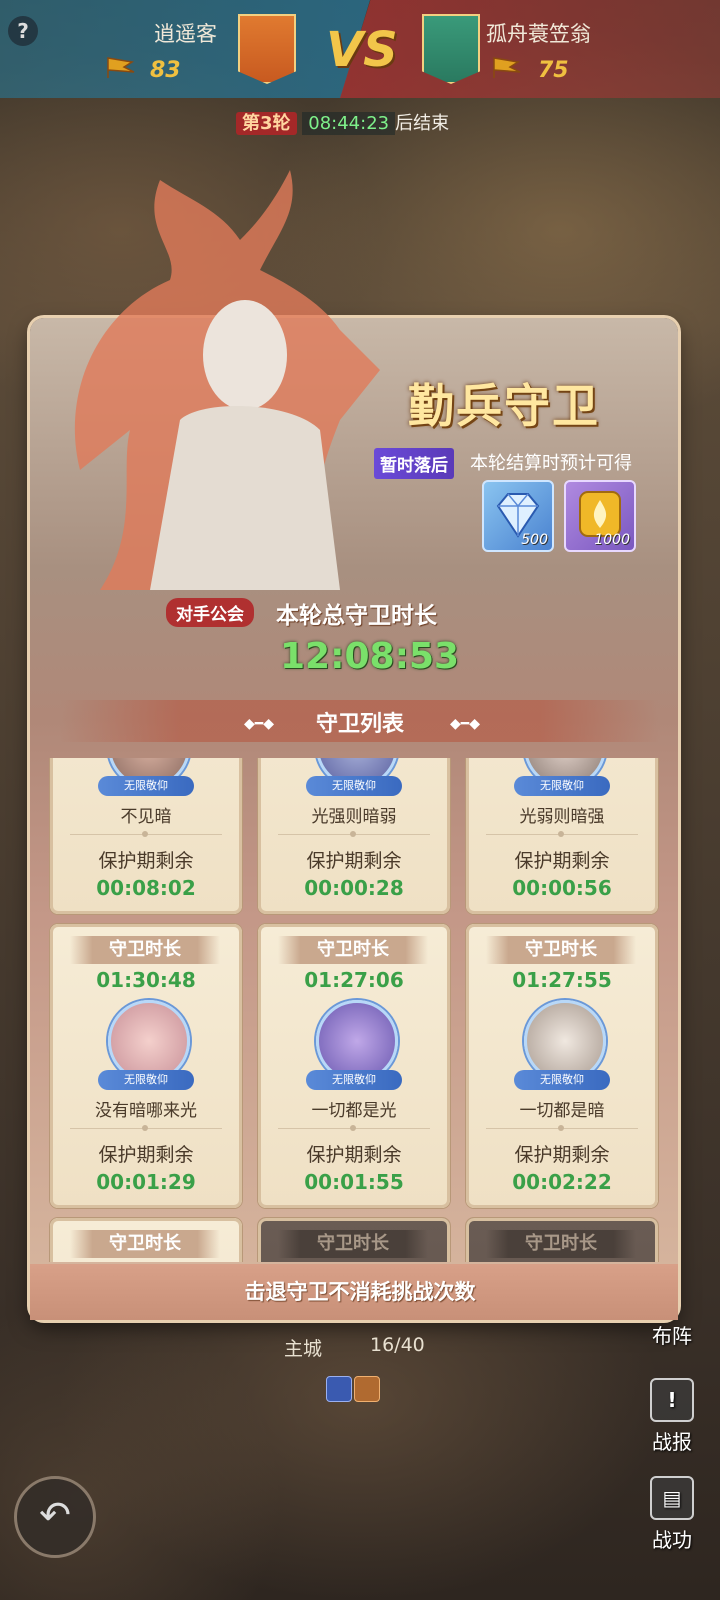  Describe the element at coordinates (612, 540) in the screenshot. I see `reward-qty: 1000` at that location.